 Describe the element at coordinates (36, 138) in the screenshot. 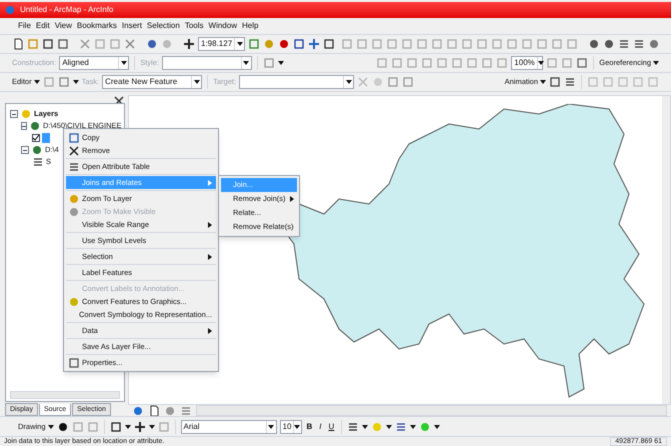

I see `layer-checkbox` at that location.